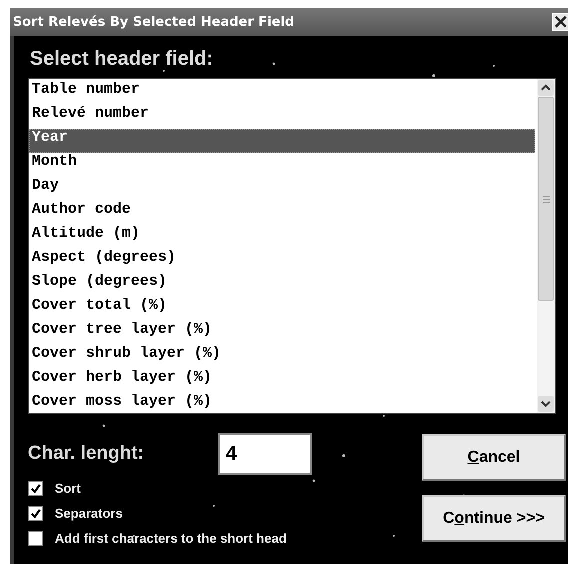  I want to click on list-item: Day, so click(283, 189).